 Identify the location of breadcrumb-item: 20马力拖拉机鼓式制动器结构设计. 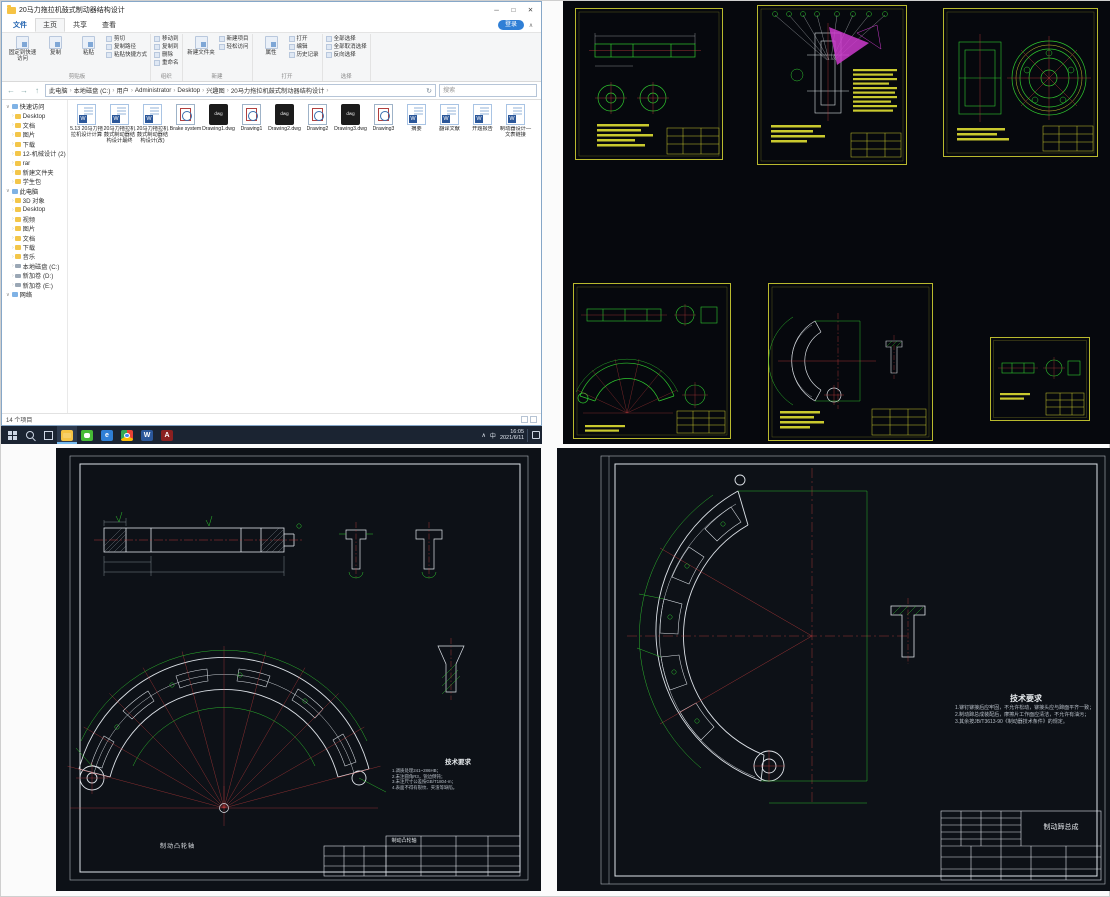
(281, 90).